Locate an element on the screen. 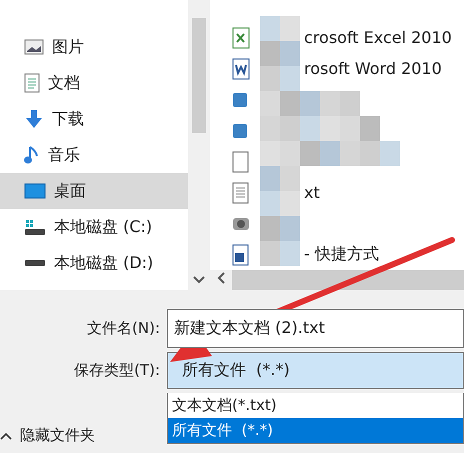 The image size is (464, 453). sidebar-label: 本地磁盘 (D:) is located at coordinates (104, 263).